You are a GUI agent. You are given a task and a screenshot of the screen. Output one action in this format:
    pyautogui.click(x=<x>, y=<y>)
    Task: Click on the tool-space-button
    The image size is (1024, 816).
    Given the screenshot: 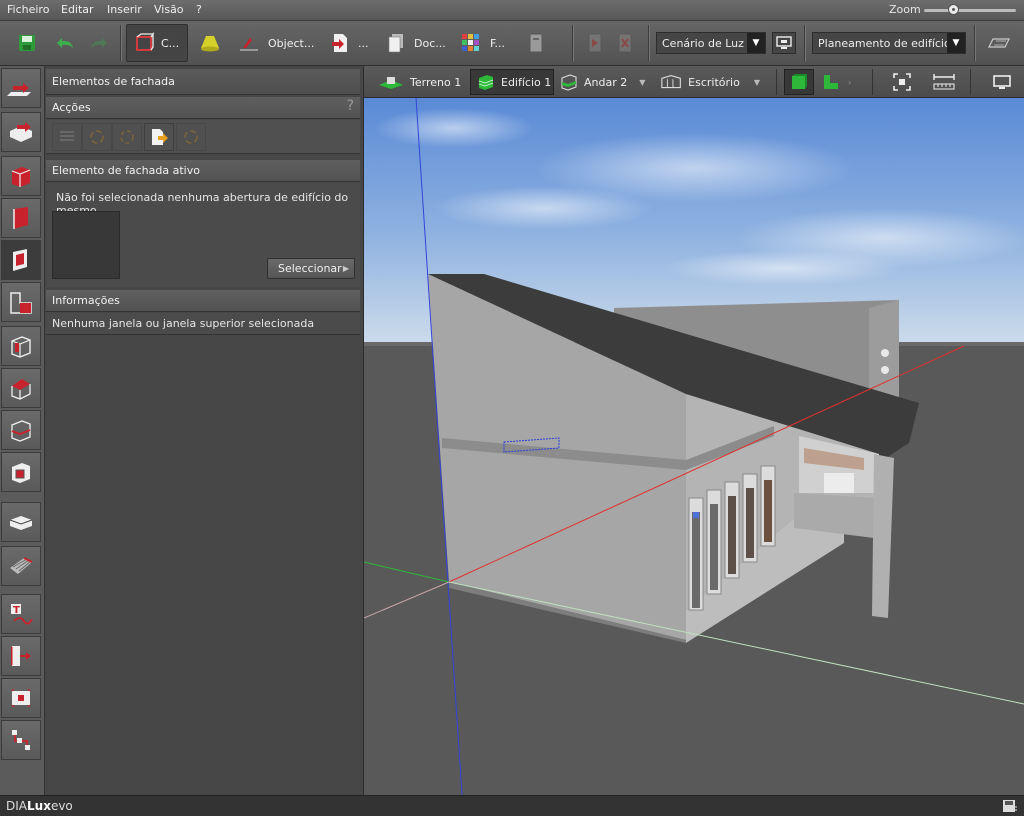 What is the action you would take?
    pyautogui.click(x=21, y=472)
    